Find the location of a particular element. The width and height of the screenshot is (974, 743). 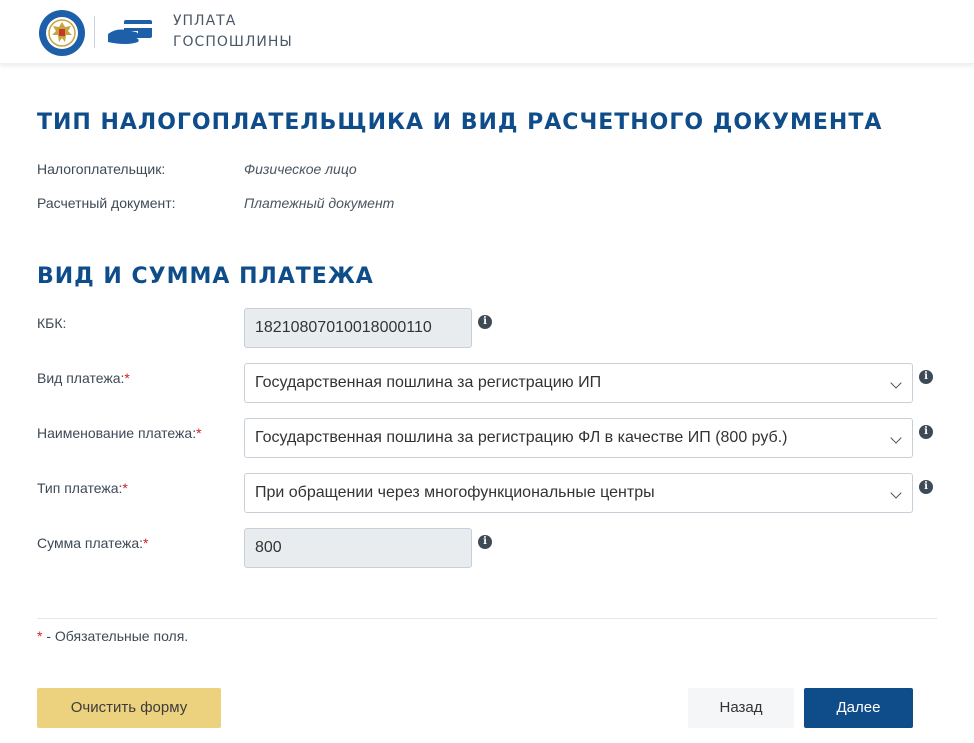

kbk-field: 18210807010018000110 is located at coordinates (358, 328).